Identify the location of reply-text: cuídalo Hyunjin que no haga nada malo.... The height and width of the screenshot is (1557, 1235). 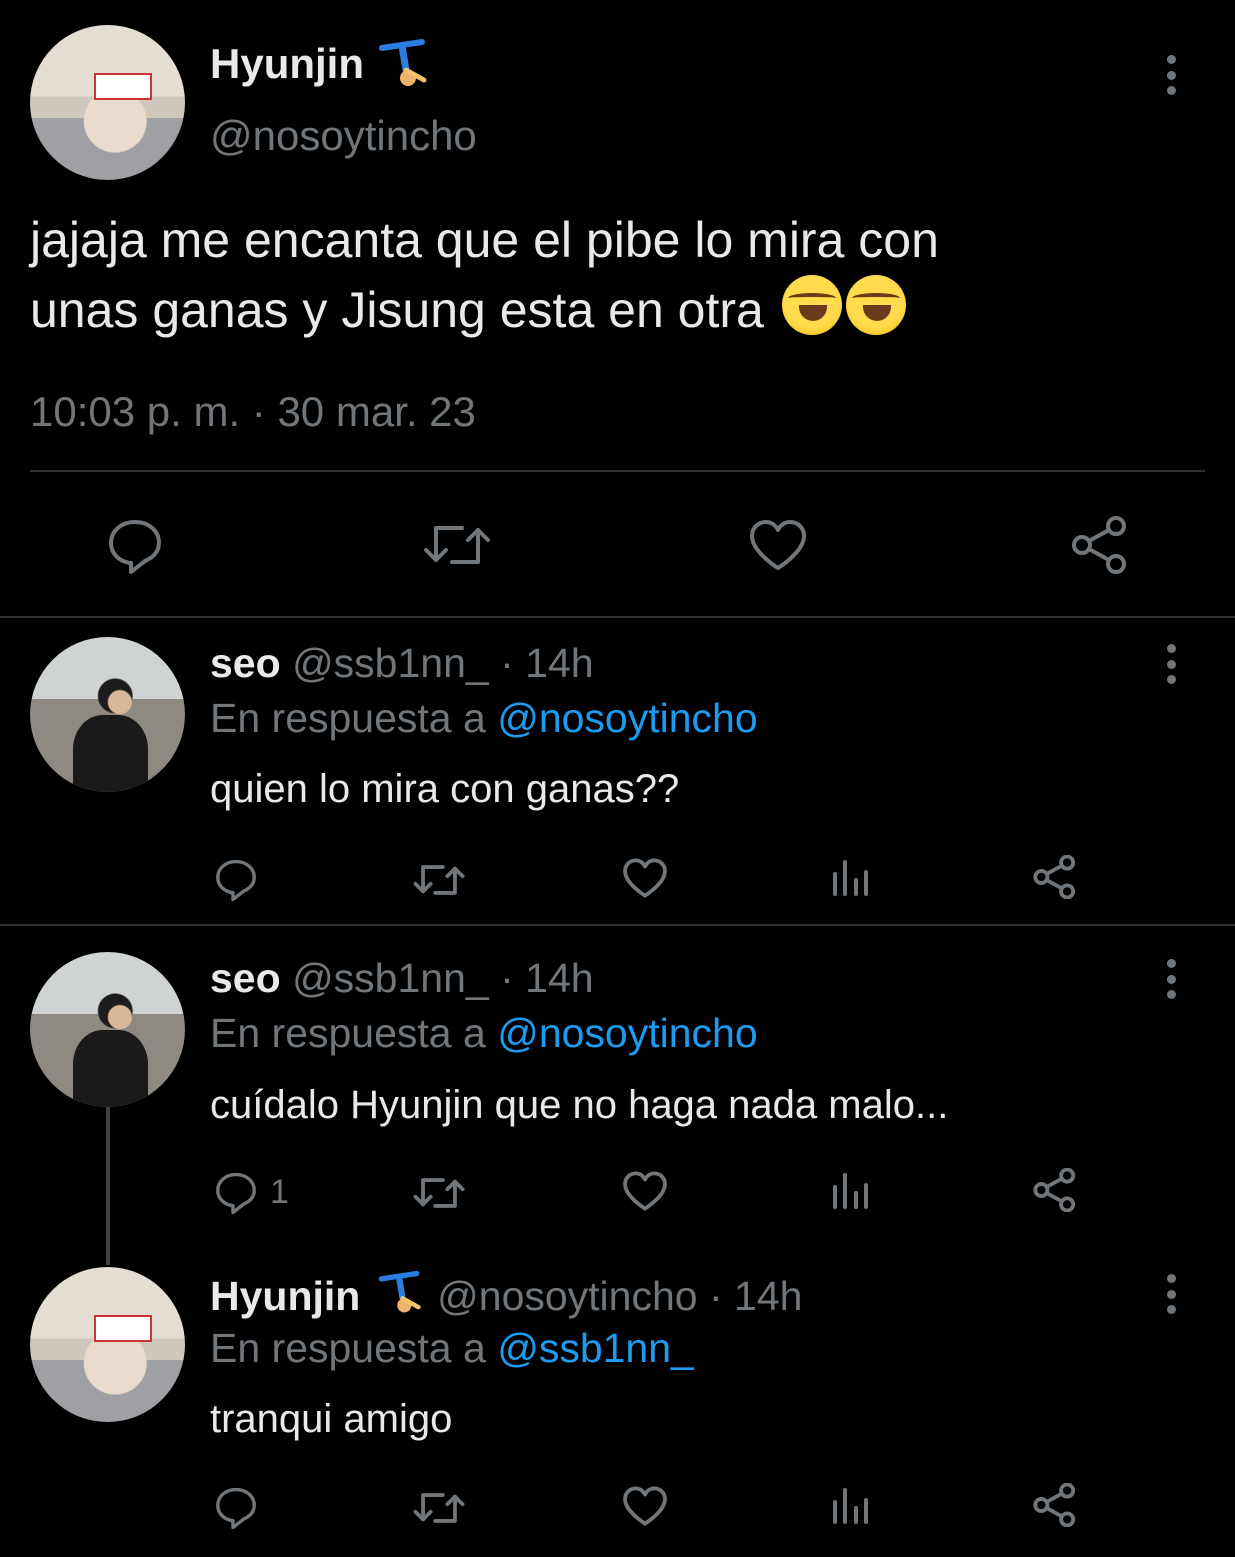
(579, 1105).